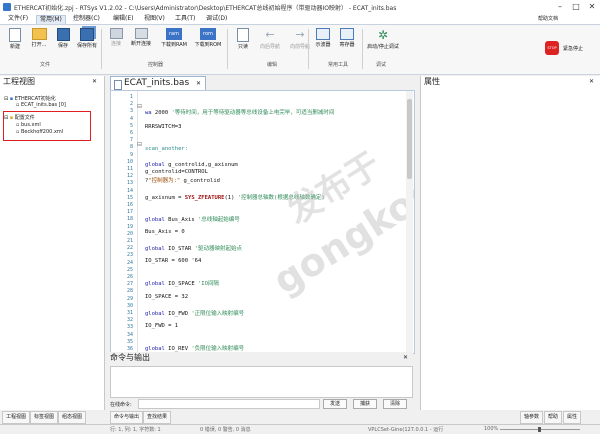 The height and width of the screenshot is (434, 600). I want to click on save-all-button: 保存所有, so click(87, 43).